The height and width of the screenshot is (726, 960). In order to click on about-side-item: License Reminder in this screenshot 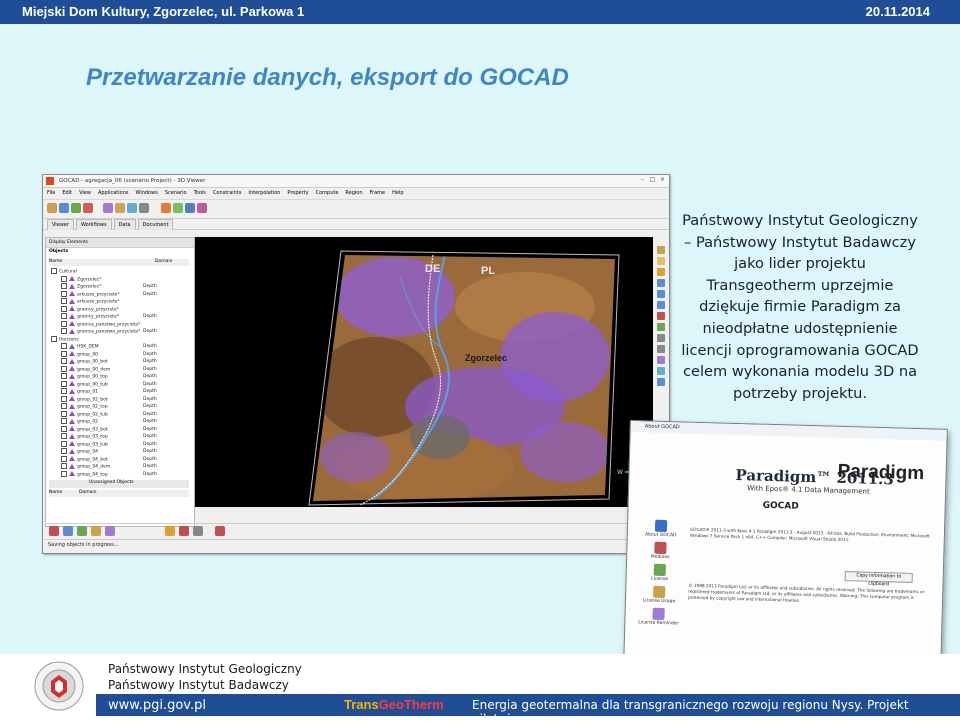, I will do `click(658, 616)`.